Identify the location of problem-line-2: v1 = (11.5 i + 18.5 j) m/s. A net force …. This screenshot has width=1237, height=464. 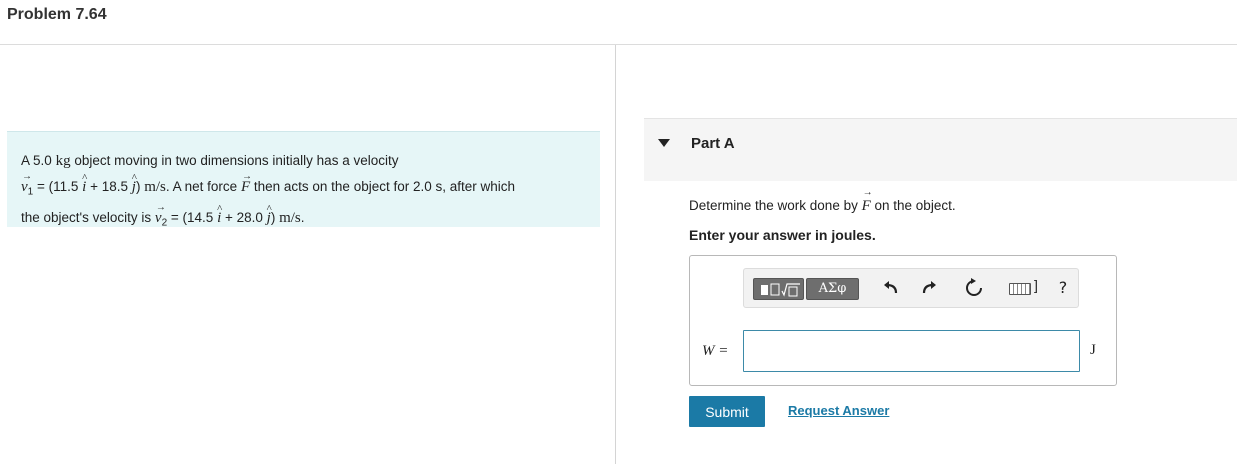
(303, 184).